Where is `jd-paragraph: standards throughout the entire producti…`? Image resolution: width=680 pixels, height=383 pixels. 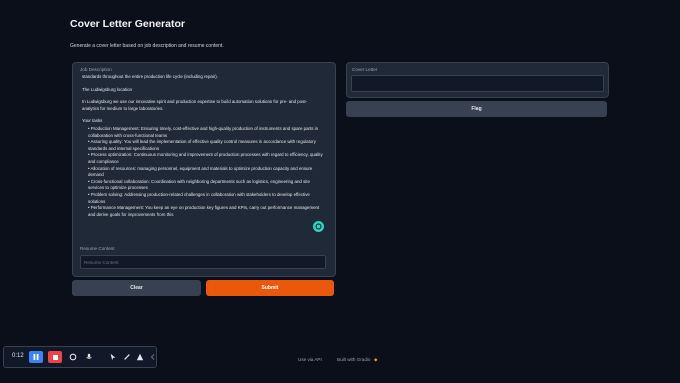
jd-paragraph: standards throughout the entire producti… is located at coordinates (150, 76).